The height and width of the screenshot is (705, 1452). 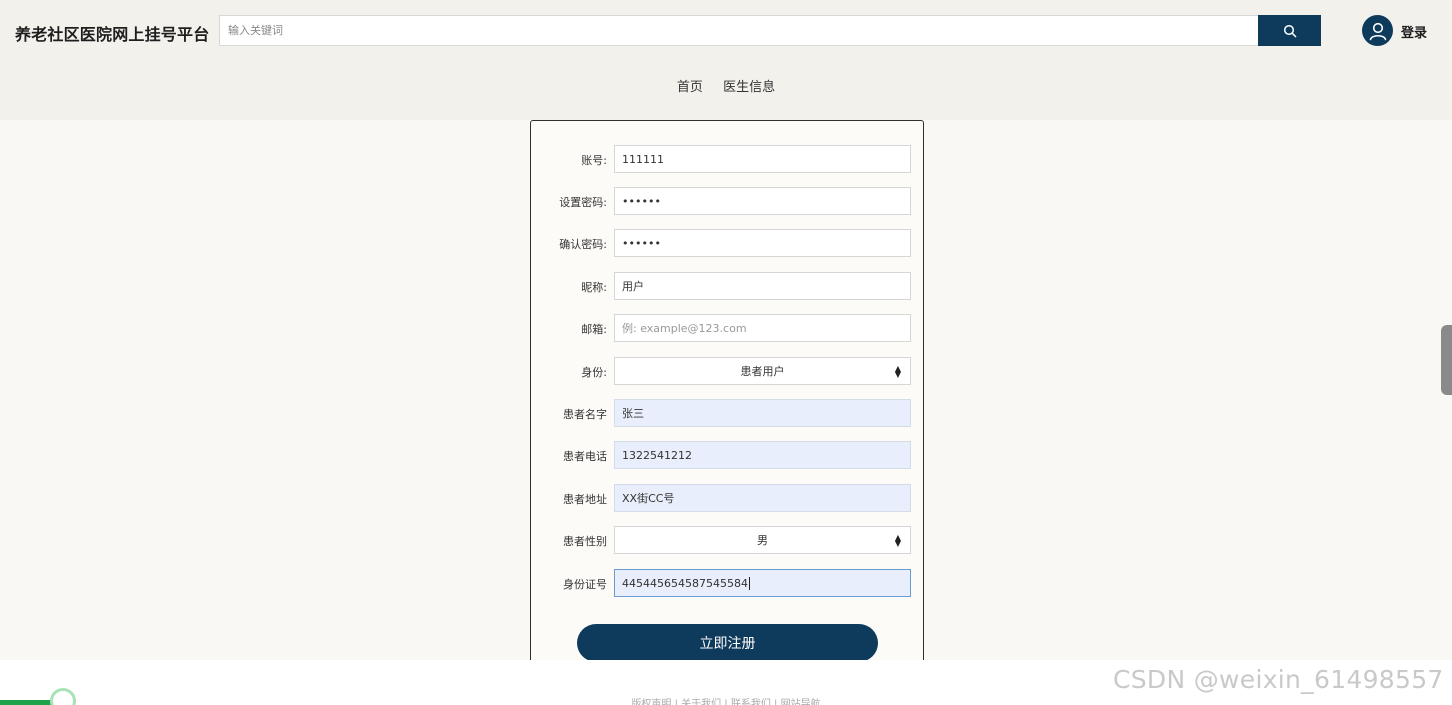 I want to click on id-number-row: 身份证号 445445654587545584, so click(x=728, y=583).